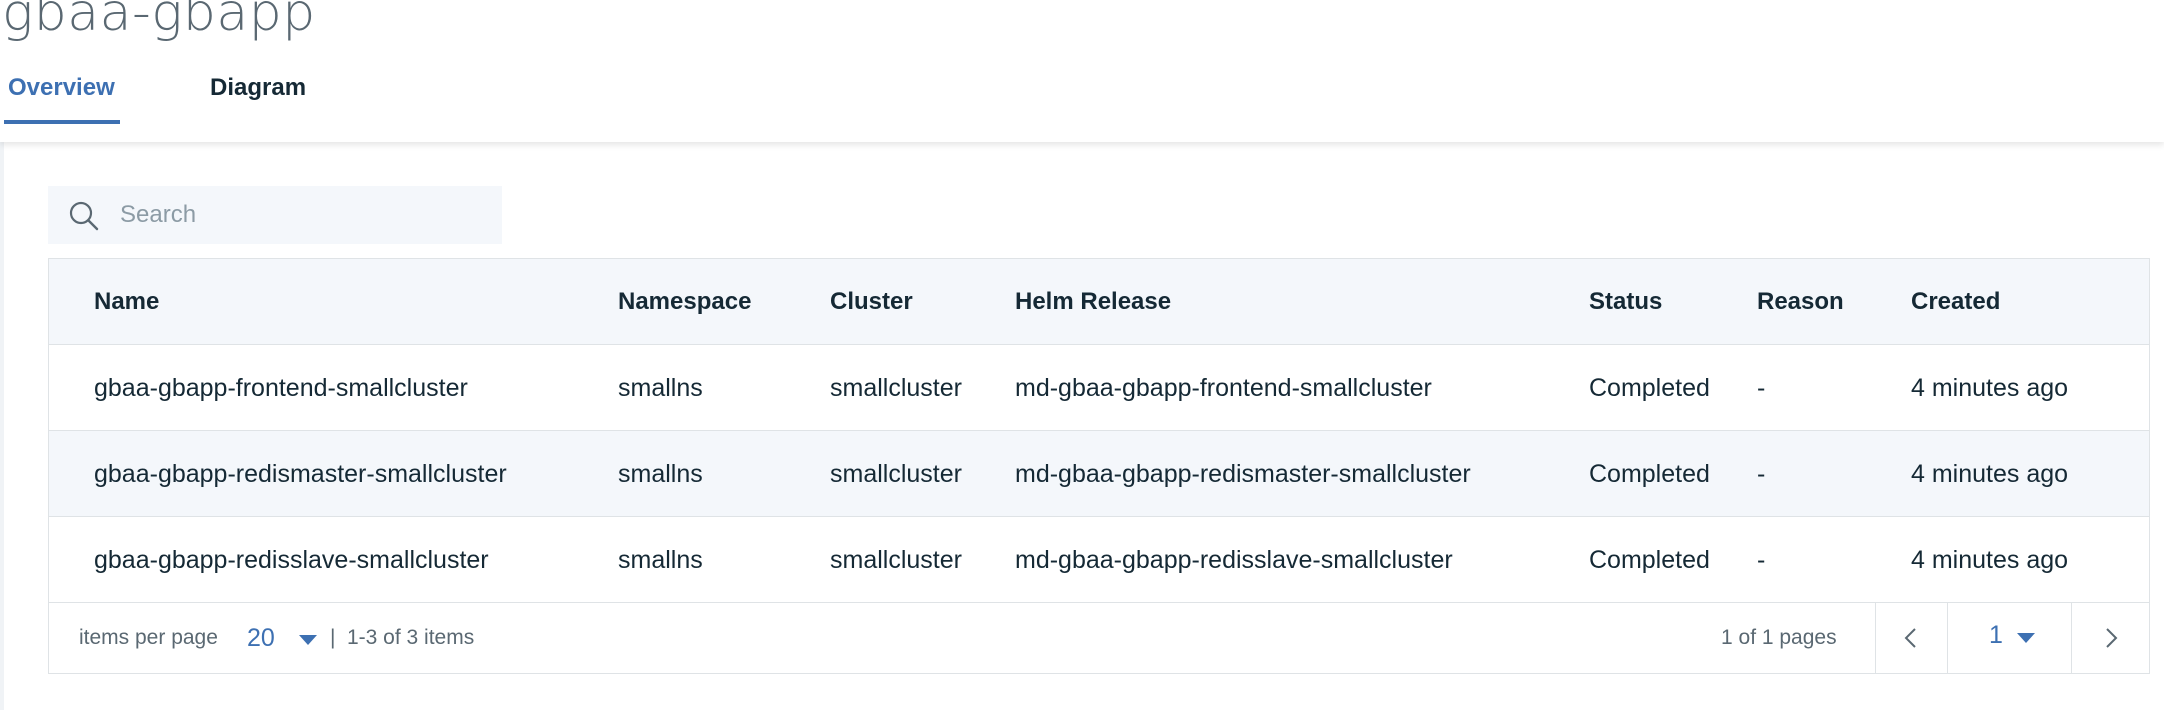  What do you see at coordinates (261, 638) in the screenshot?
I see `items-per-page-select: 20` at bounding box center [261, 638].